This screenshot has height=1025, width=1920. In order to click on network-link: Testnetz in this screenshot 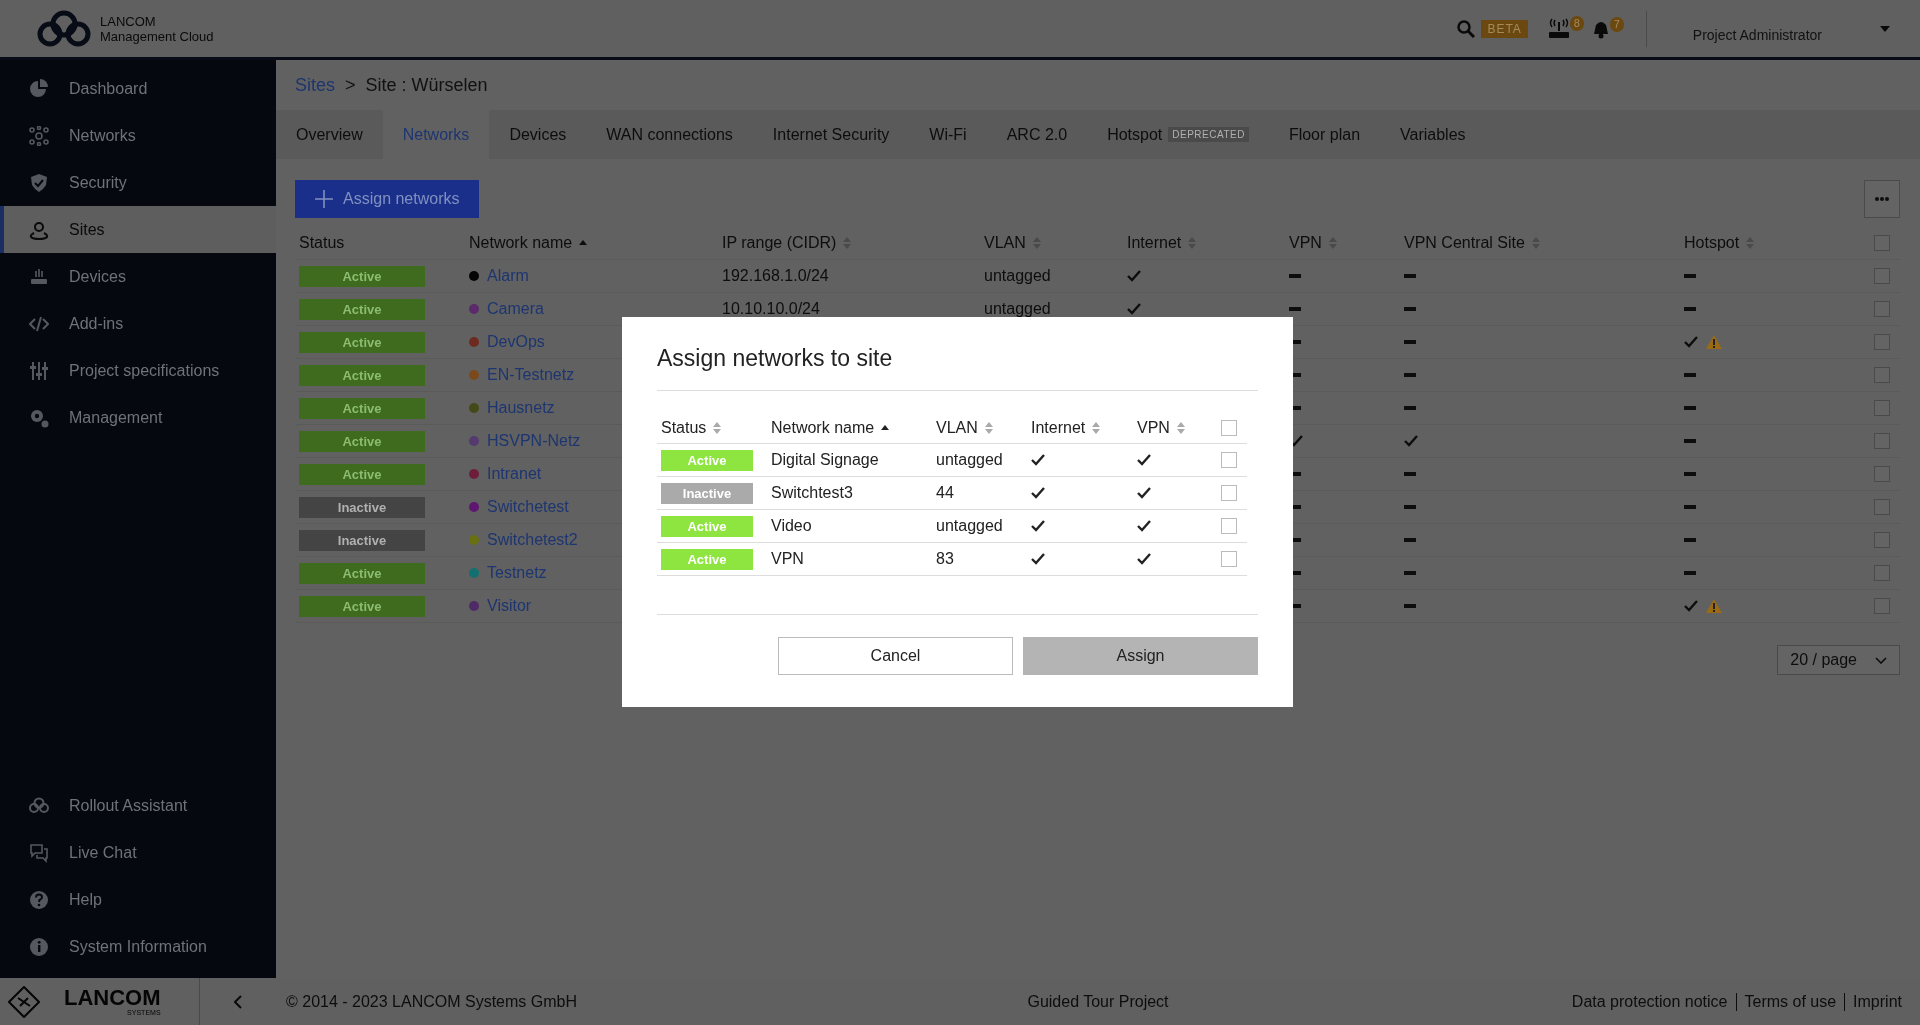, I will do `click(517, 573)`.